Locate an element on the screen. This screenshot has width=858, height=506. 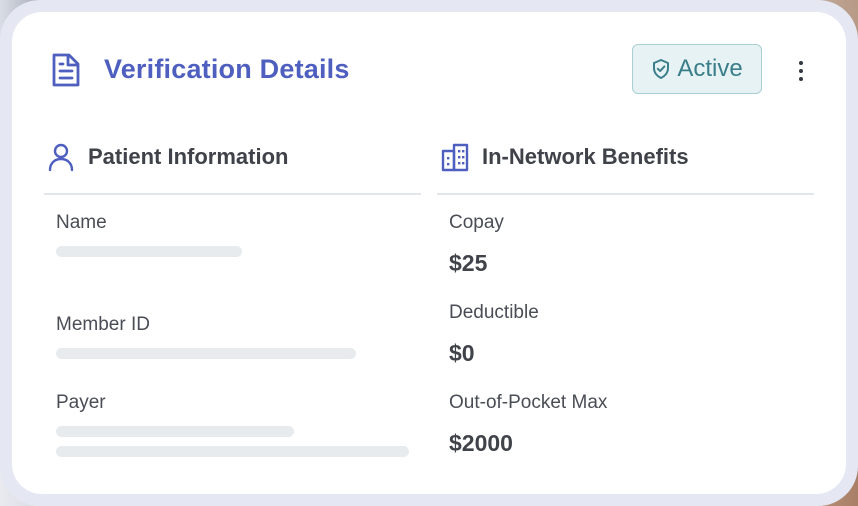
member-id-label: Member ID is located at coordinates (103, 324).